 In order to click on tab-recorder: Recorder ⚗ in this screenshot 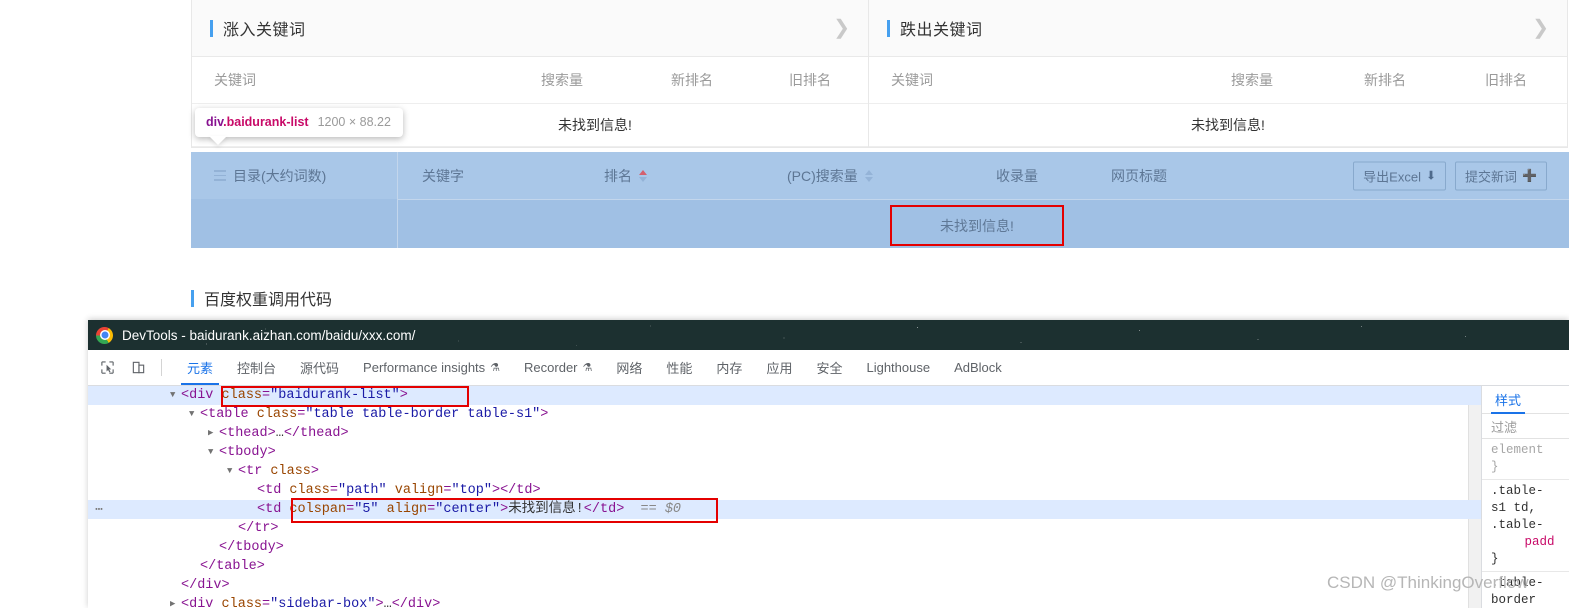, I will do `click(558, 367)`.